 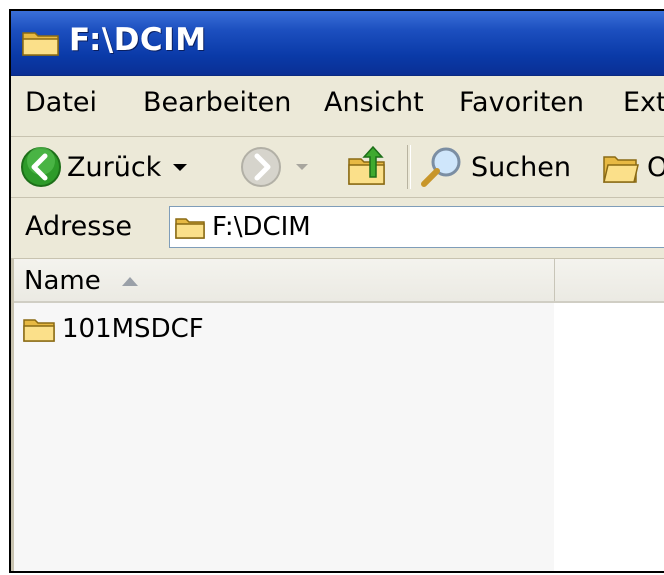 What do you see at coordinates (61, 102) in the screenshot?
I see `menu-datei: Datei` at bounding box center [61, 102].